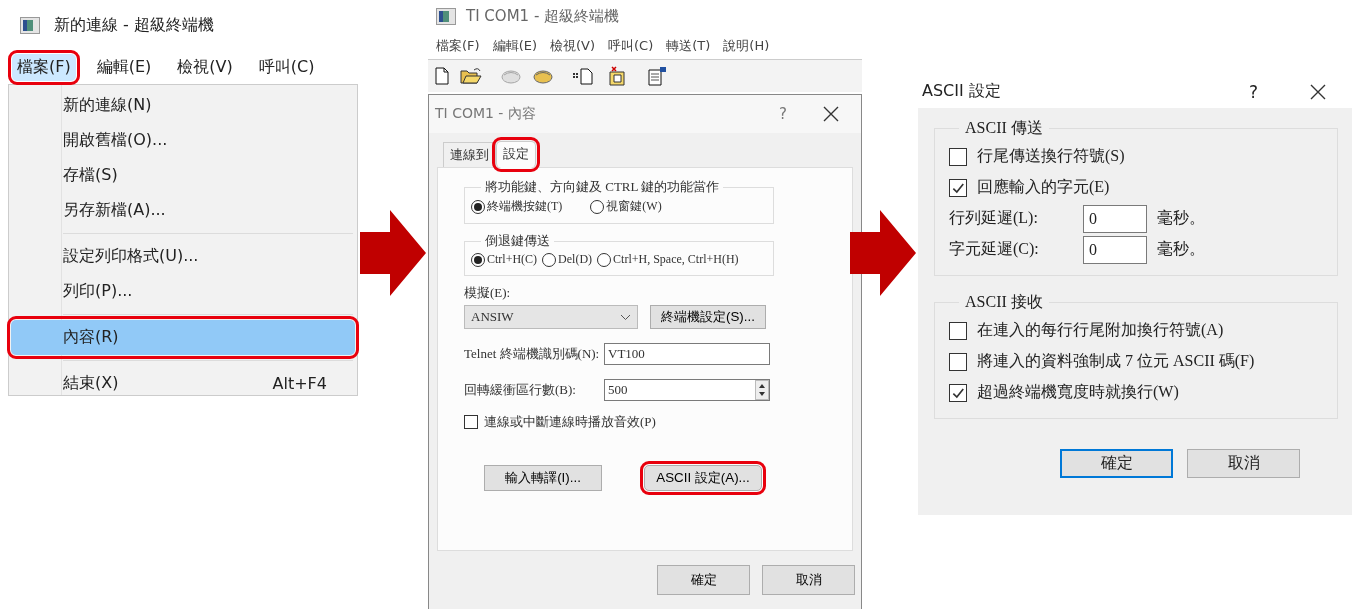 The image size is (1356, 612). I want to click on radio-label: Ctrl+H, Space, Ctrl+H(H), so click(676, 259).